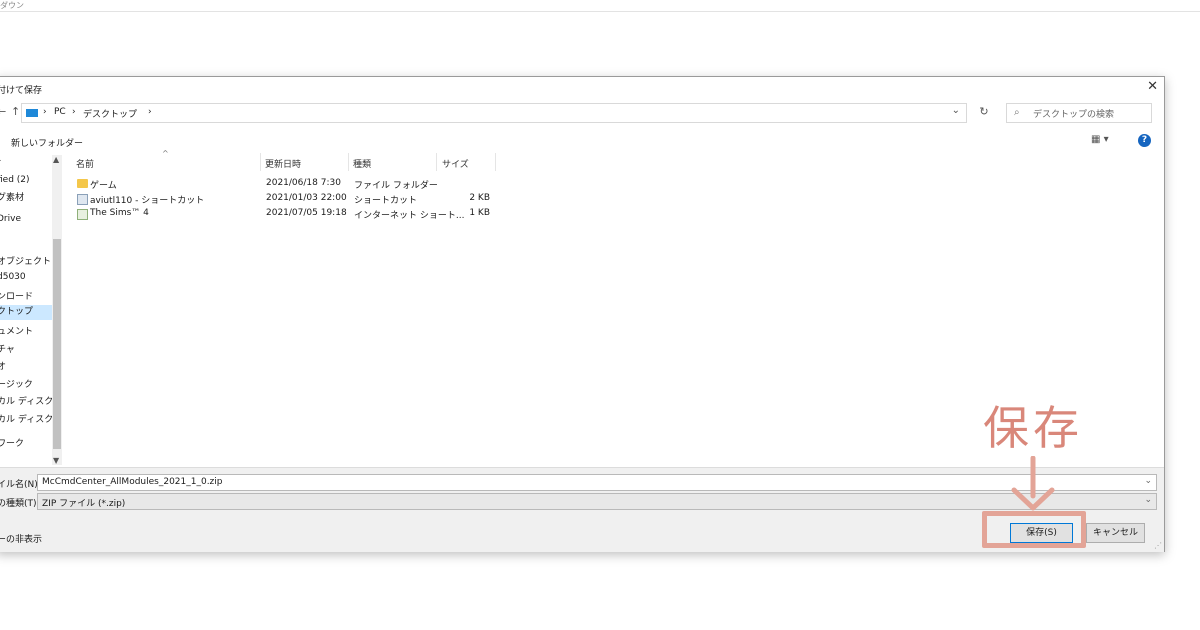  Describe the element at coordinates (386, 201) in the screenshot. I see `file-type: ショートカット` at that location.